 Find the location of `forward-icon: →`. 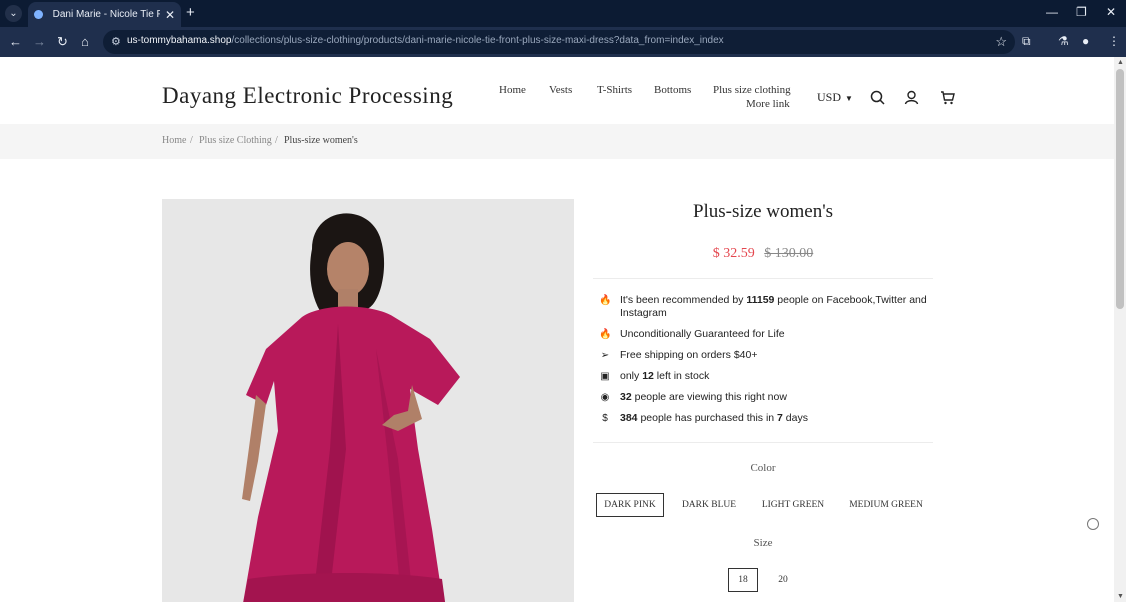

forward-icon: → is located at coordinates (39, 42).